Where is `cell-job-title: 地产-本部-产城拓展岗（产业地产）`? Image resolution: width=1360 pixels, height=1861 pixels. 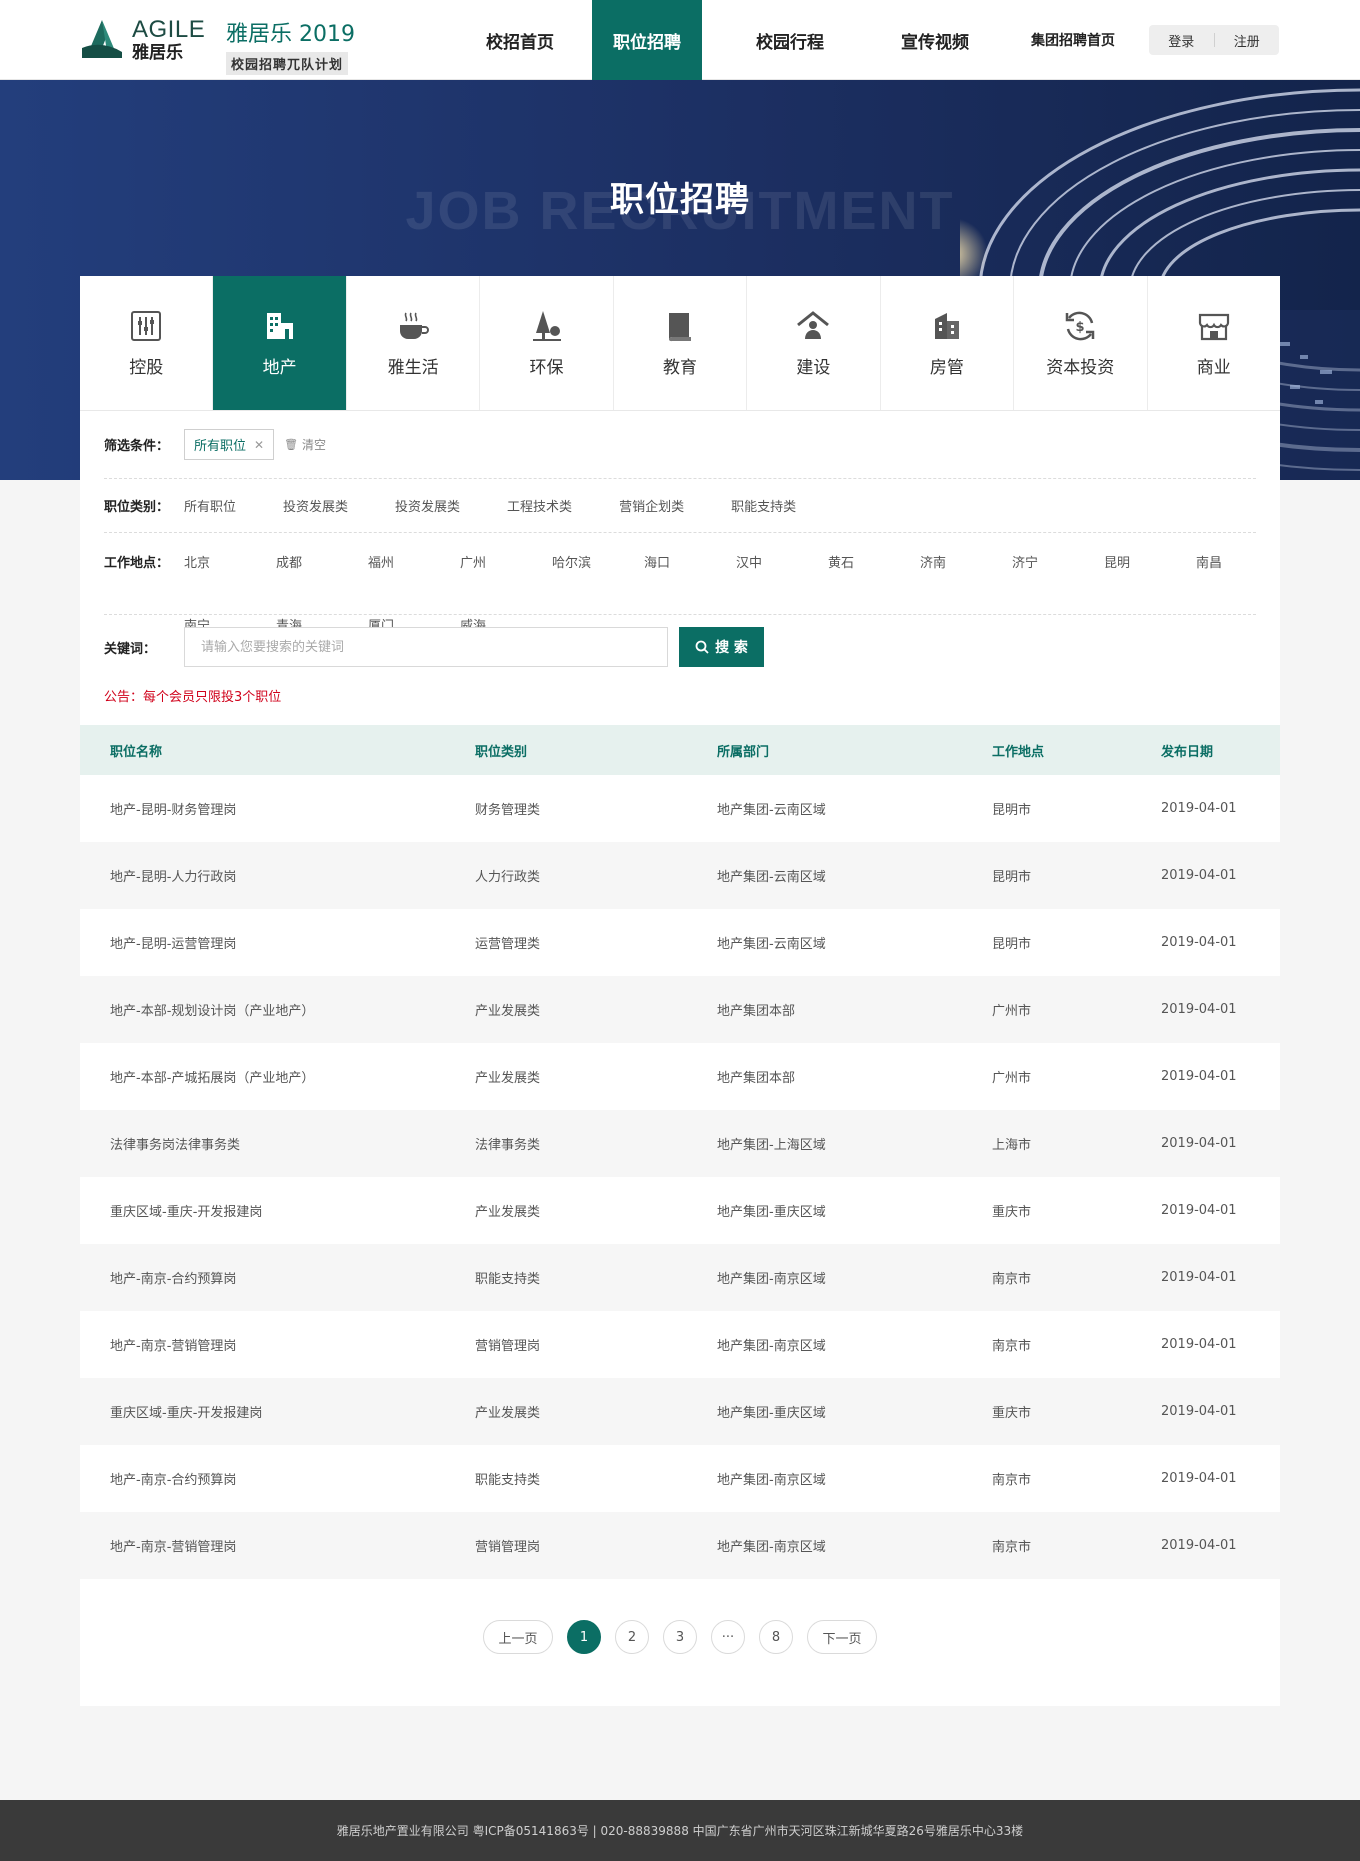 cell-job-title: 地产-本部-产城拓展岗（产业地产） is located at coordinates (212, 1076).